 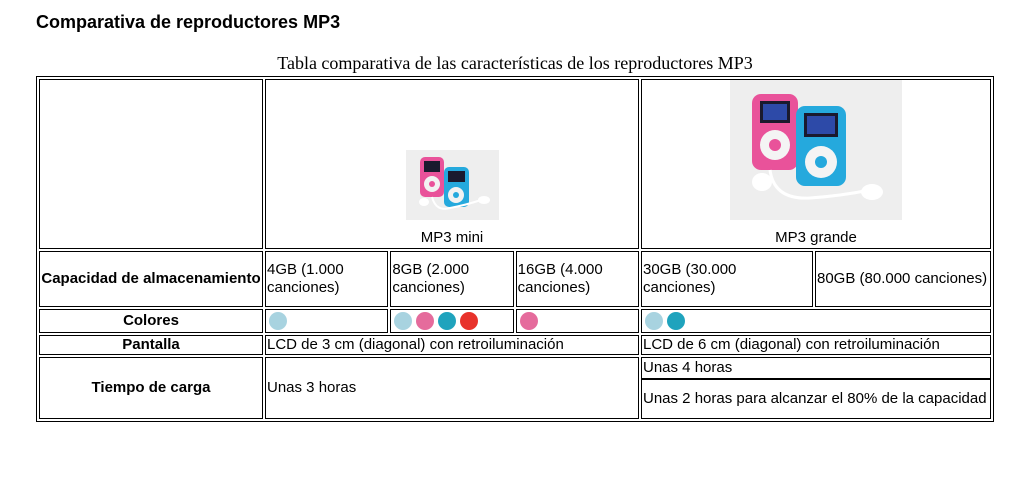 I want to click on product-cell-grande: MP3 grande, so click(x=816, y=164).